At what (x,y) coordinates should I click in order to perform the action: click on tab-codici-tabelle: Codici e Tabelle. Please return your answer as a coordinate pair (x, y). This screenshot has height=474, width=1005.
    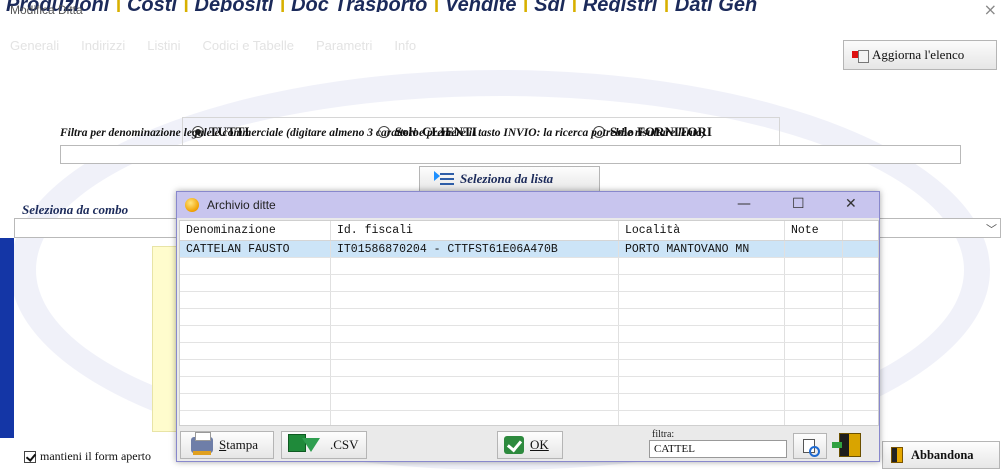
    Looking at the image, I should click on (248, 45).